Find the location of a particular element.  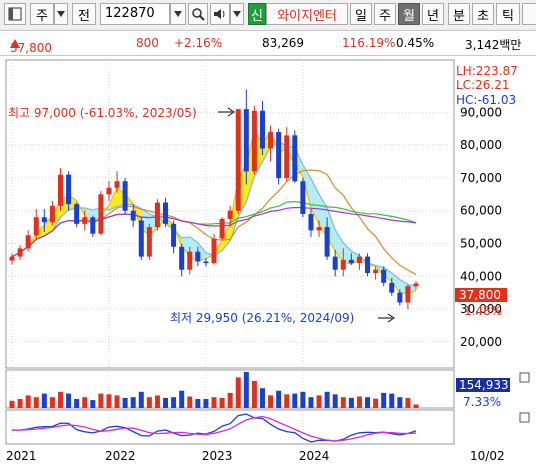

period-day-button: 일 is located at coordinates (361, 14).